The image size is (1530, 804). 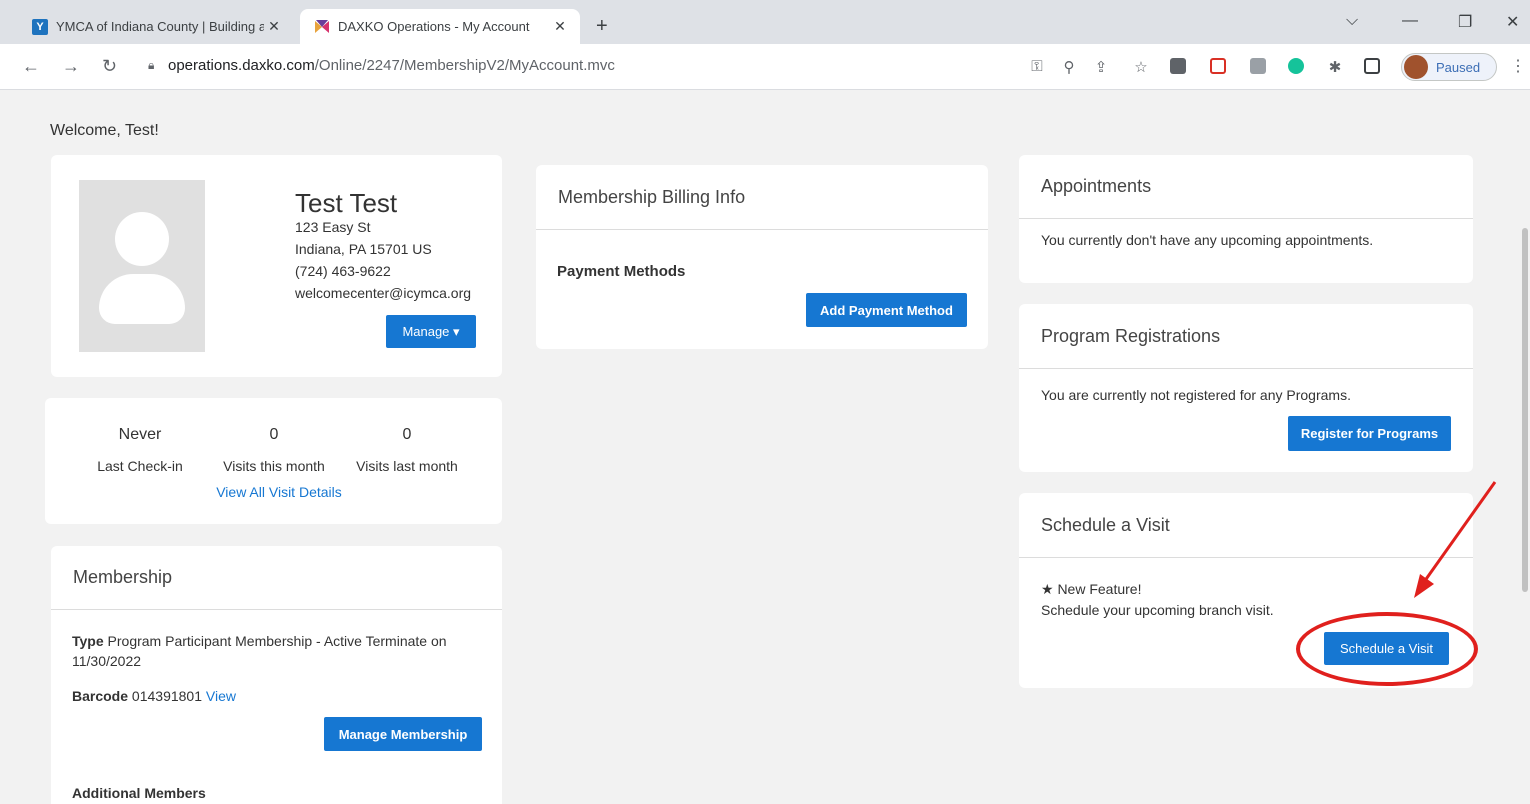 What do you see at coordinates (1037, 66) in the screenshot?
I see `key-icon: ⚿` at bounding box center [1037, 66].